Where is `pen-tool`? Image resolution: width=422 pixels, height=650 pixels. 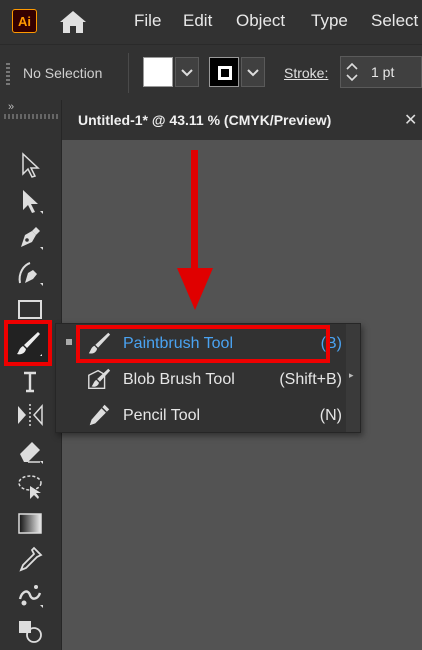
pen-tool is located at coordinates (30, 237).